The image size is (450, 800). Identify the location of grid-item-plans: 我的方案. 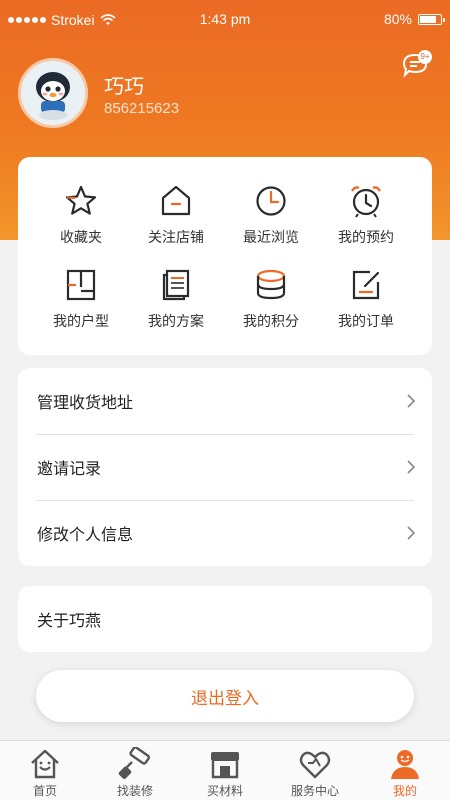
(176, 304).